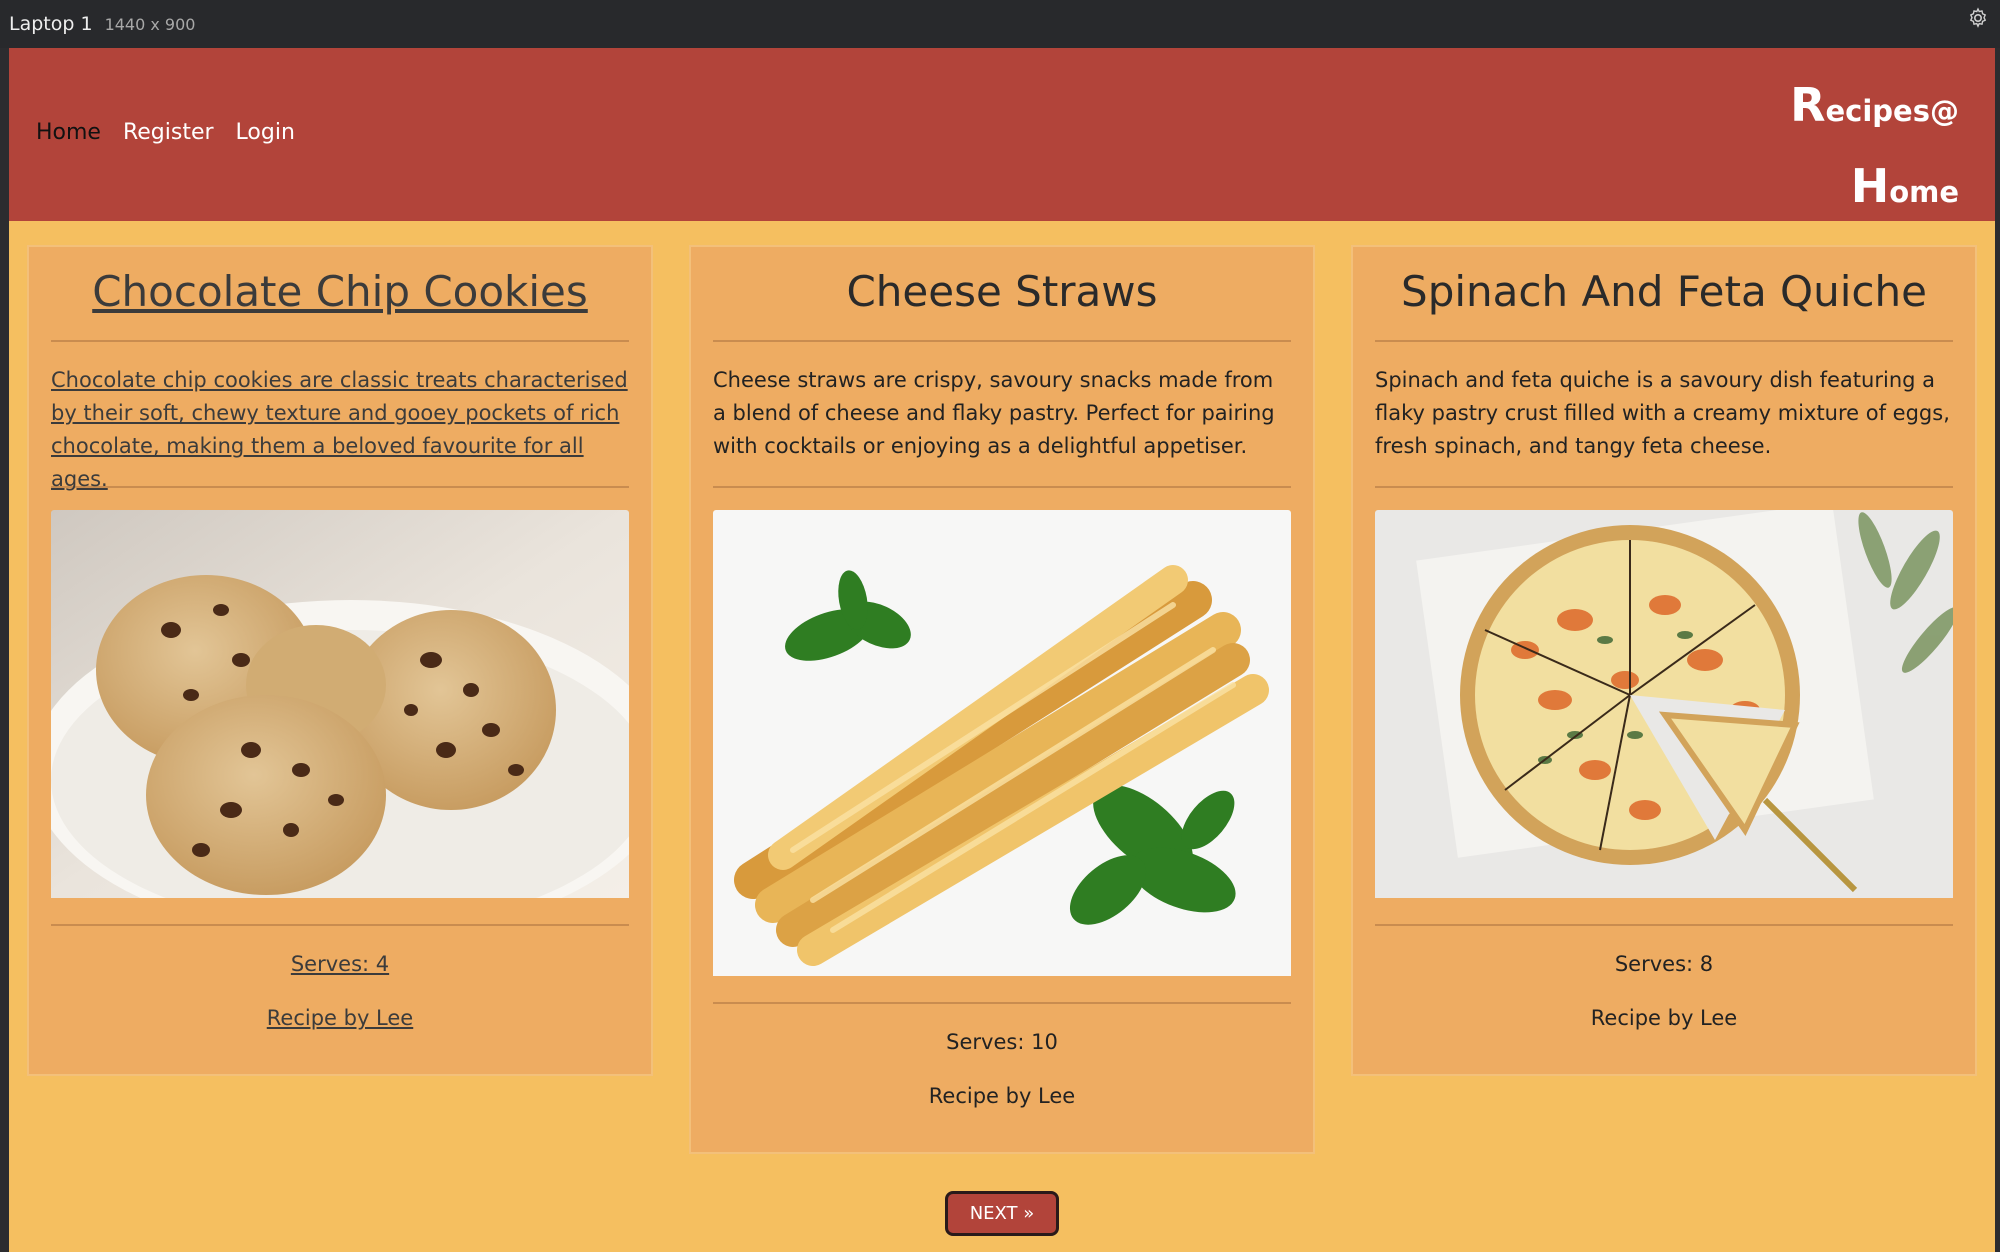 The width and height of the screenshot is (2000, 1252). I want to click on cookies-photo, so click(340, 706).